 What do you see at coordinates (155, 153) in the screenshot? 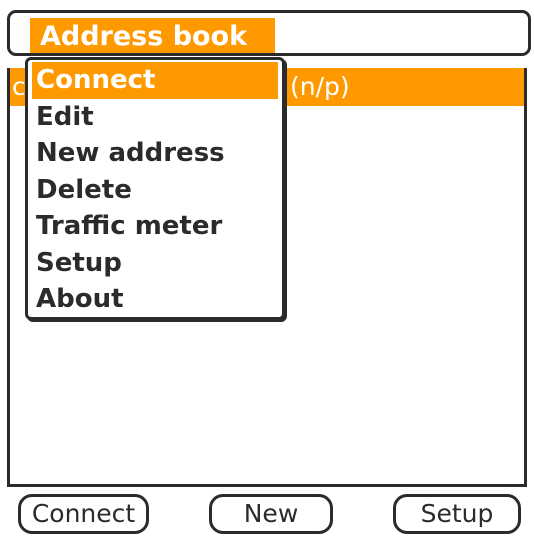
I see `menu-item-new-address: New address` at bounding box center [155, 153].